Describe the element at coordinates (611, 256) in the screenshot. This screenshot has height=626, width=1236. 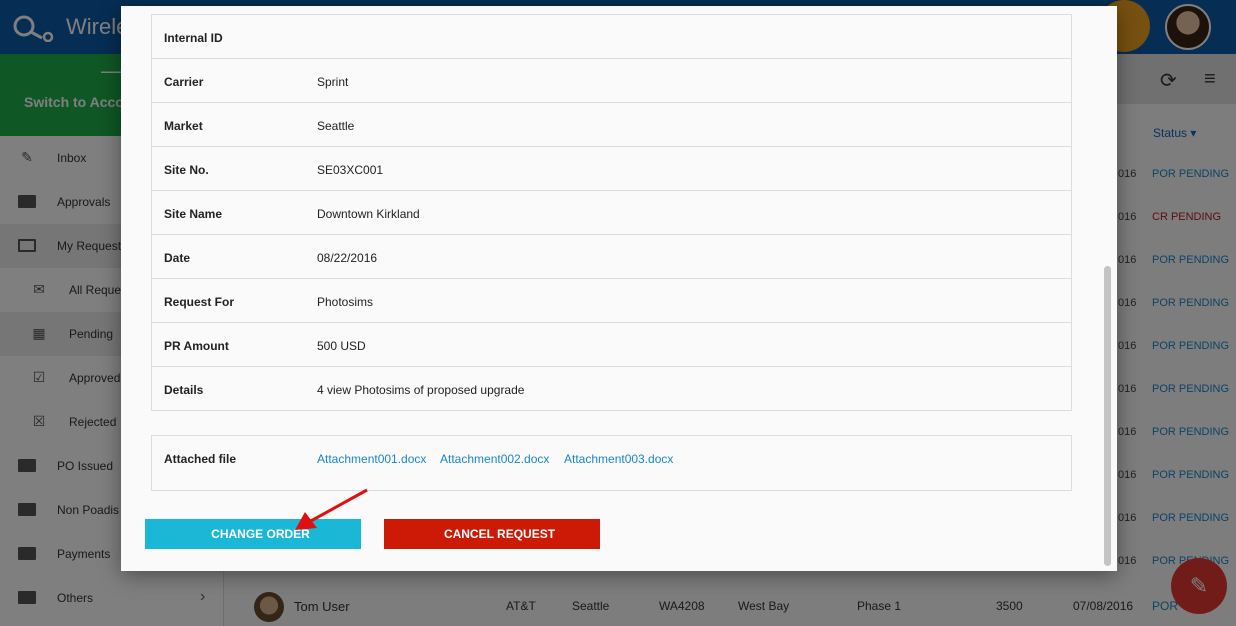
I see `detail-row: Date 08/22/2016` at that location.